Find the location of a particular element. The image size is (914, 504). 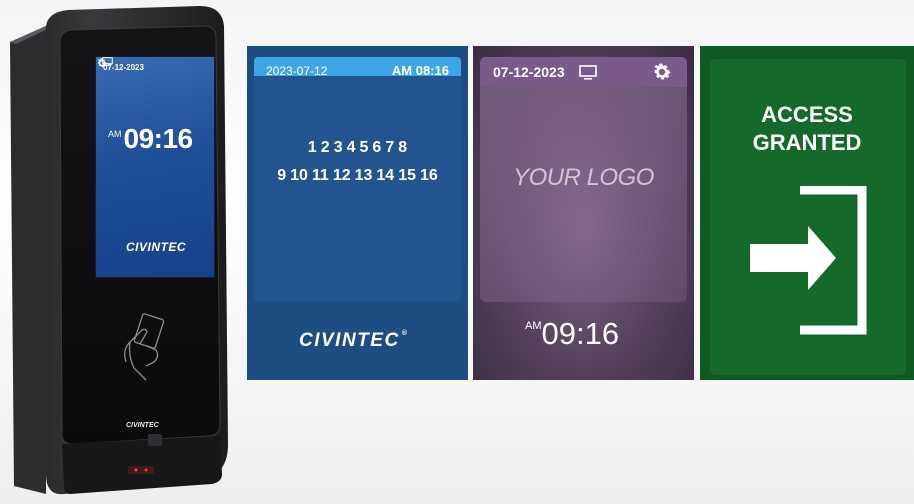

keypad-logo: CIVINTEC ® is located at coordinates (353, 341).